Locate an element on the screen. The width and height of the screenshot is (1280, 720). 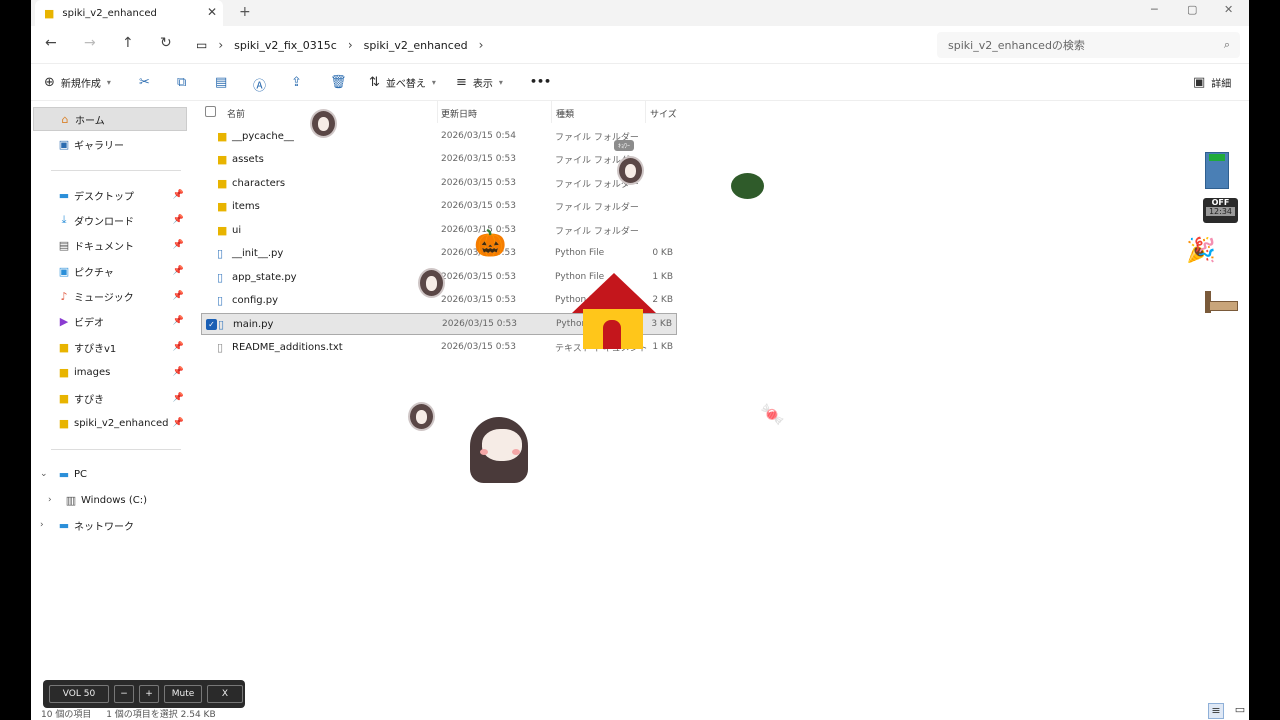
sidebar-item-gallery: ▣ ギャラリー is located at coordinates (109, 144).